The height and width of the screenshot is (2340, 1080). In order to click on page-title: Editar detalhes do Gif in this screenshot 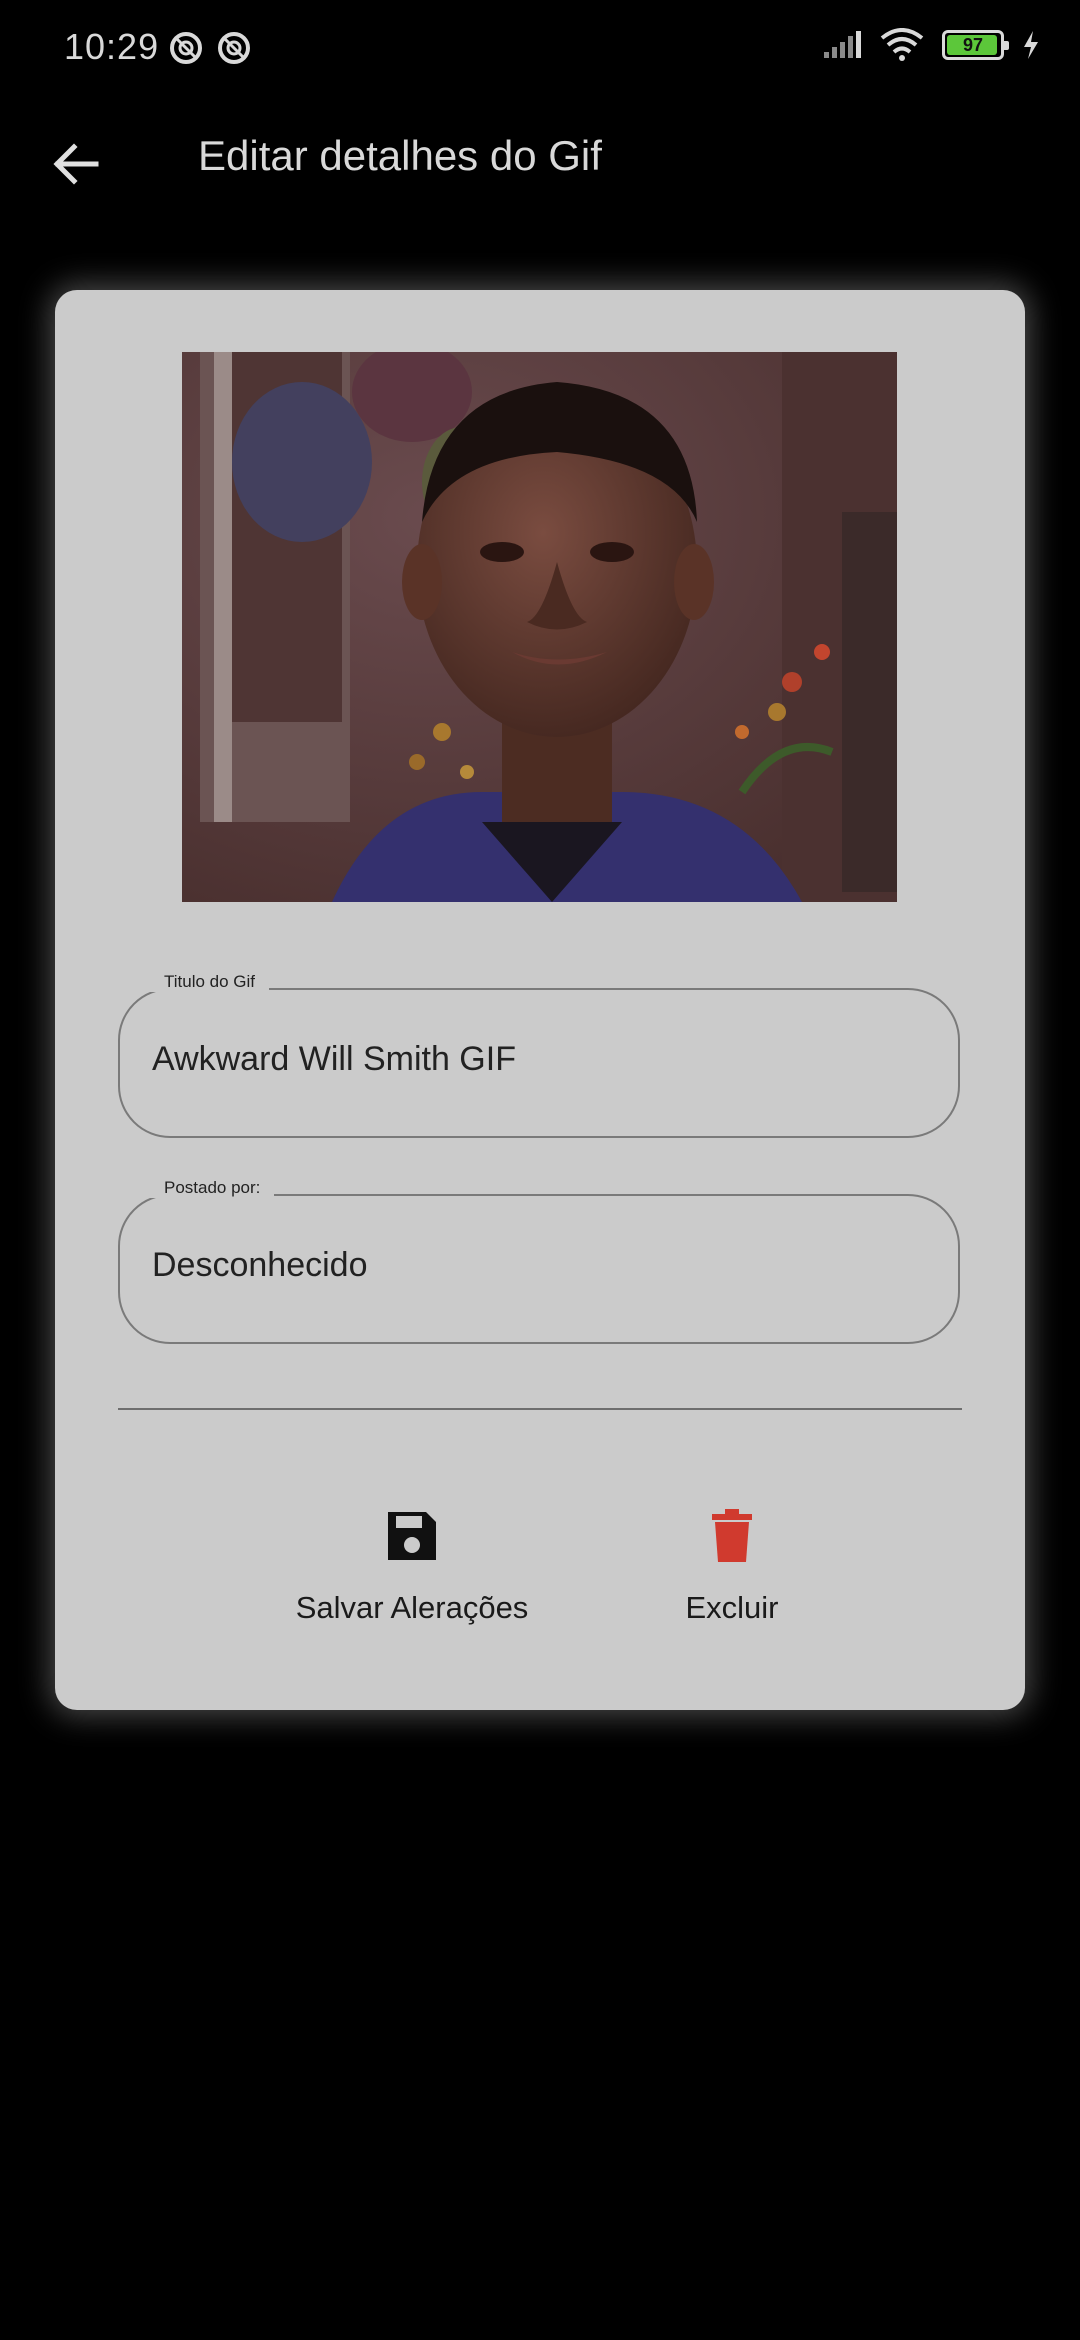, I will do `click(400, 155)`.